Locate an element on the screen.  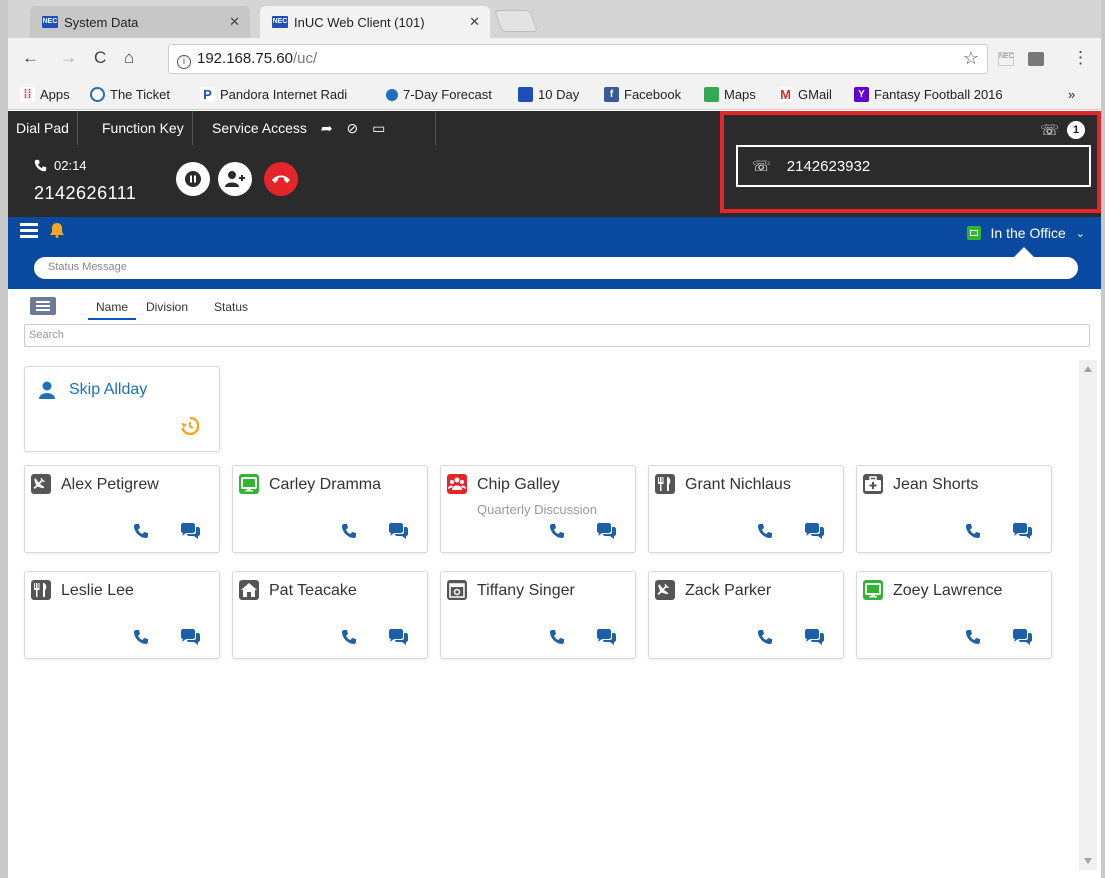
fork-knife-icon is located at coordinates (41, 590).